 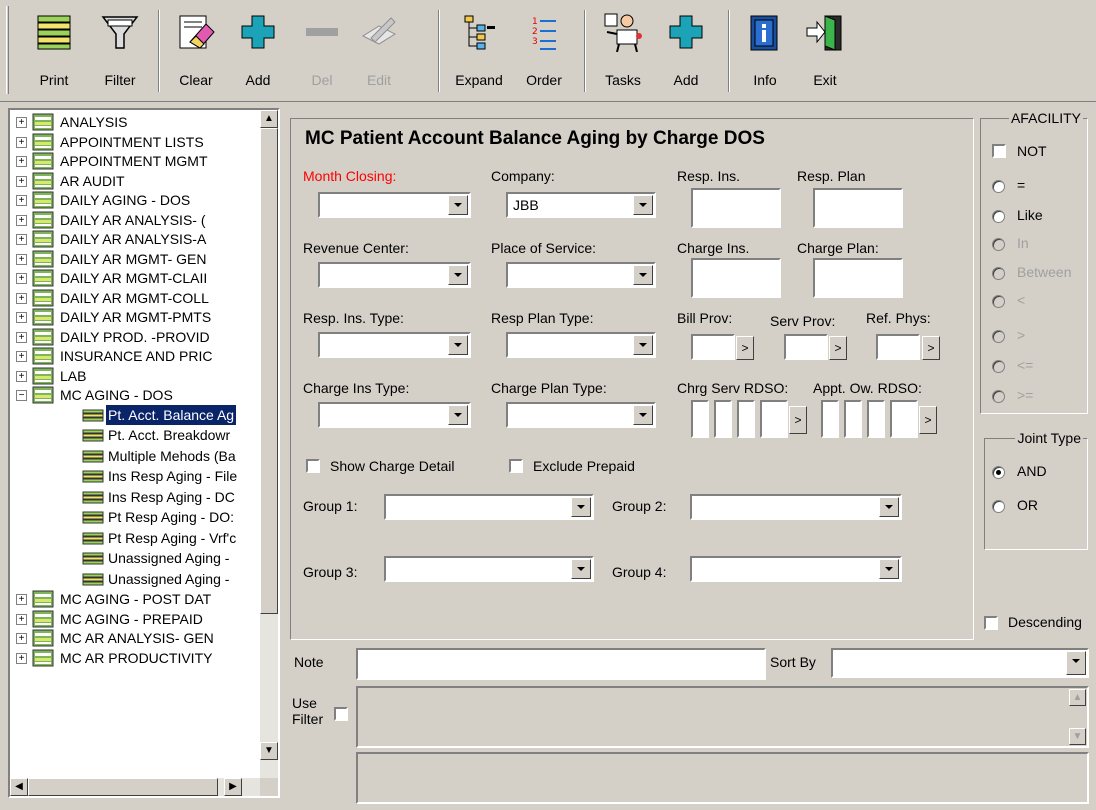 I want to click on tasks-button: Tasks, so click(x=623, y=51).